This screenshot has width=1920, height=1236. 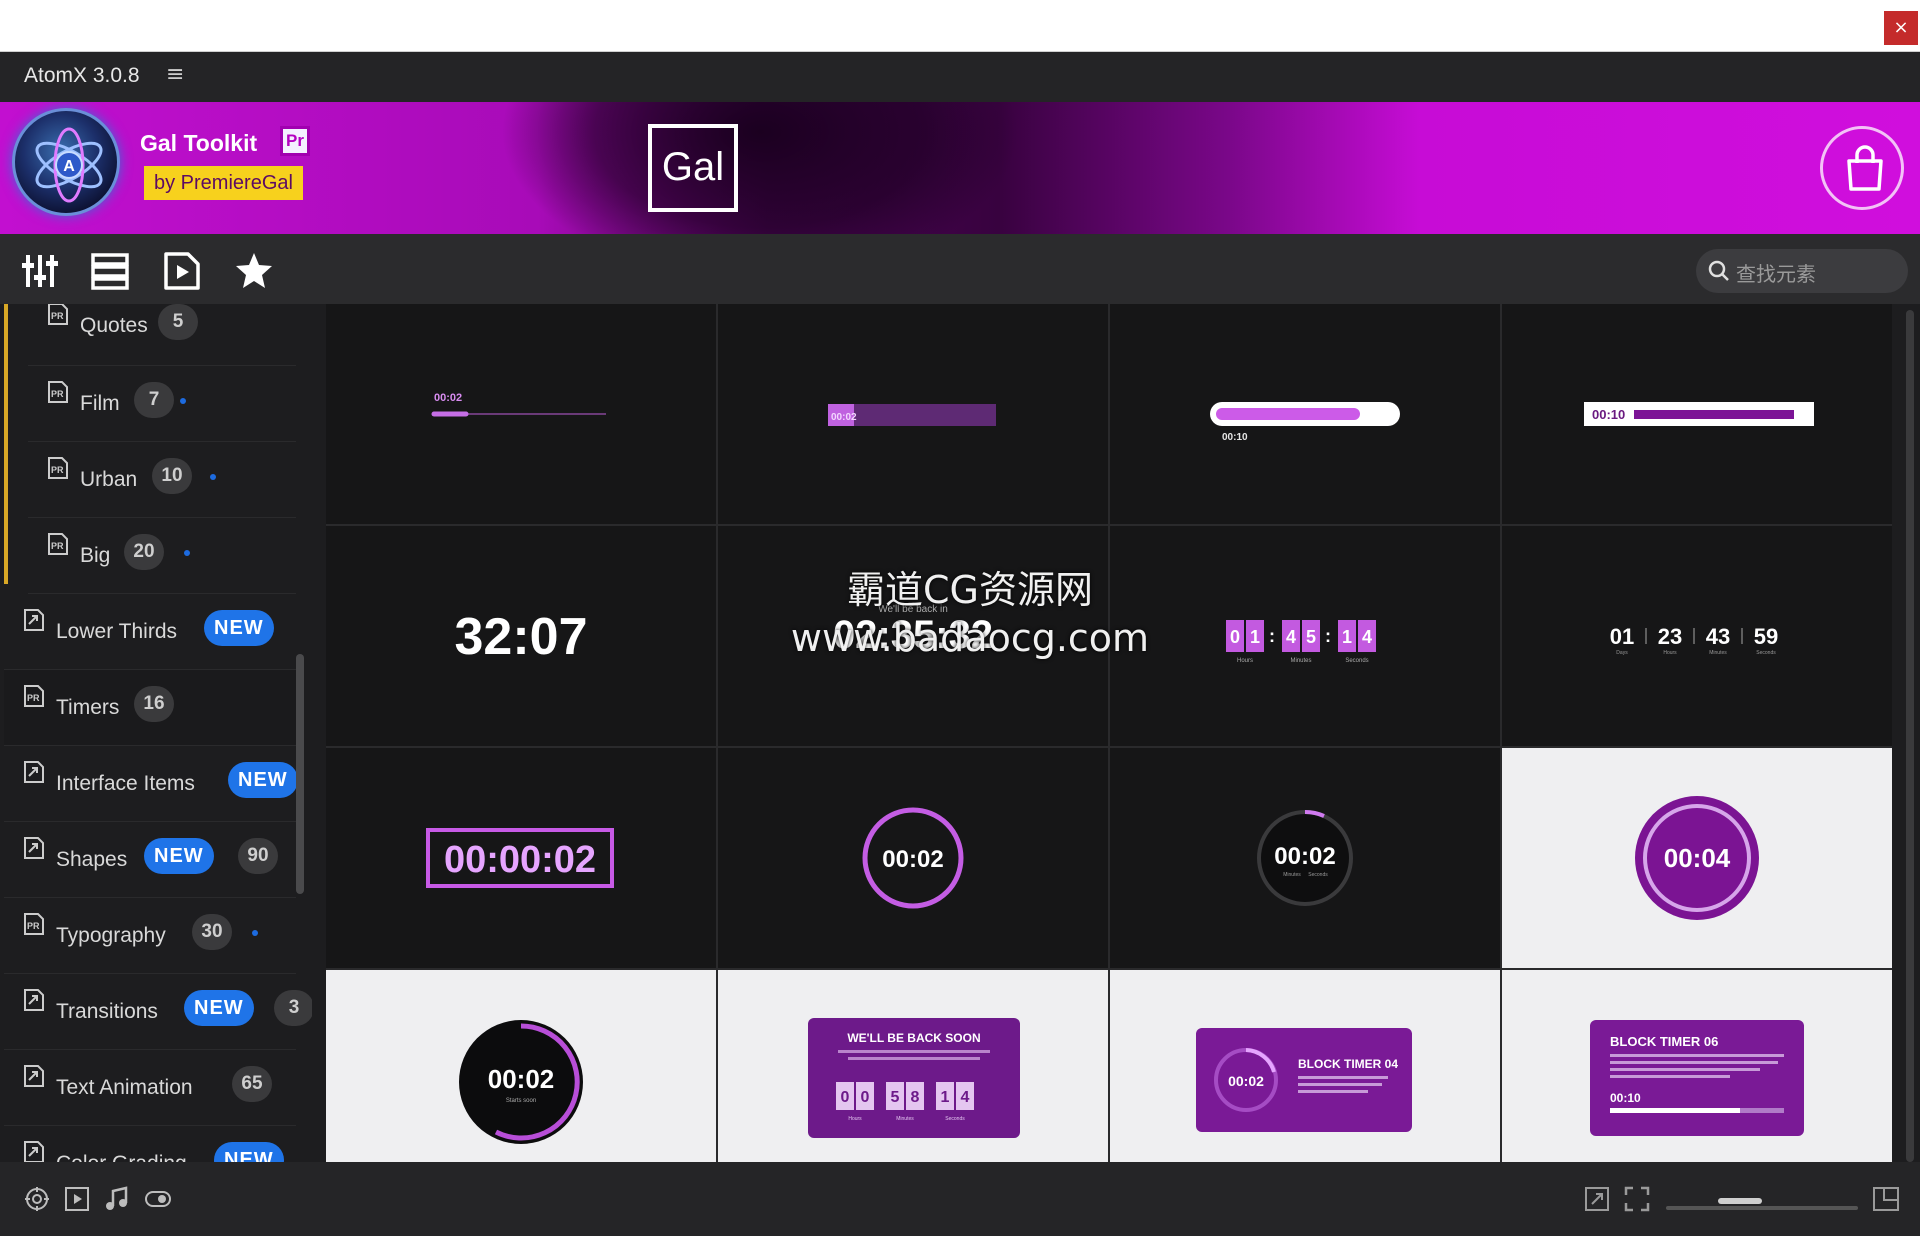 I want to click on preset-tile: 00:00:02, so click(x=521, y=858).